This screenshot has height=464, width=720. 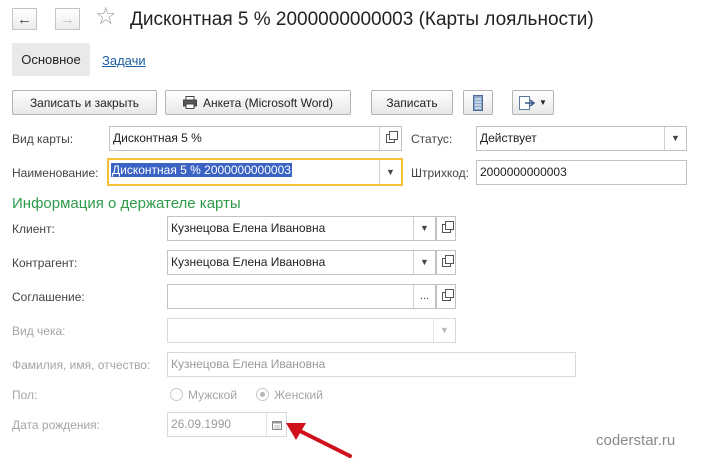 What do you see at coordinates (298, 395) in the screenshot?
I see `gender-female-label: Женский` at bounding box center [298, 395].